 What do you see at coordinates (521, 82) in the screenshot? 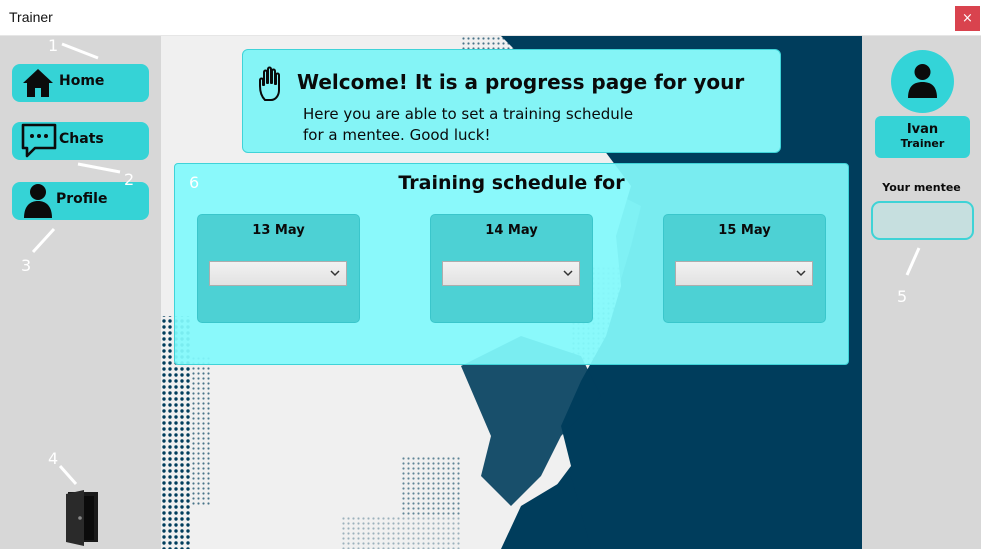
I see `welcome-title: Welcome! It is a progress page for your` at bounding box center [521, 82].